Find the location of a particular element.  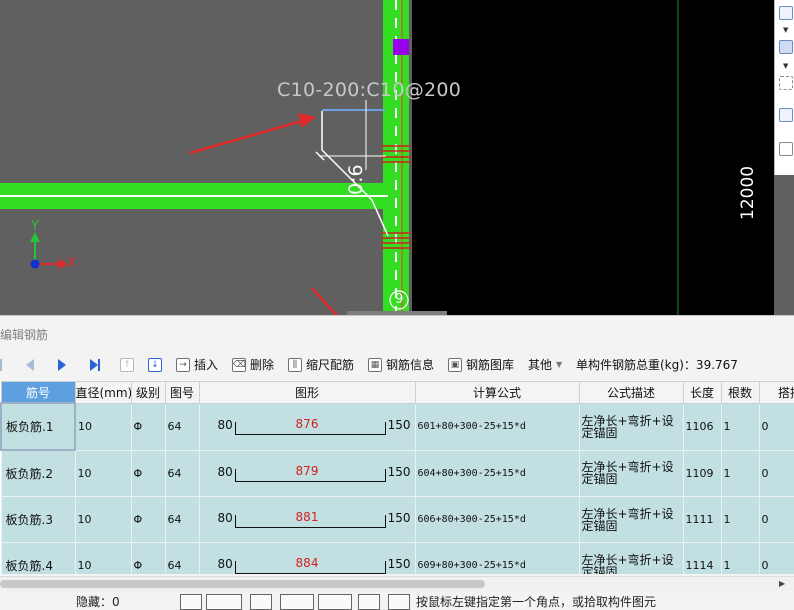

view-toolbar: ▼ ▼ is located at coordinates (784, 87).